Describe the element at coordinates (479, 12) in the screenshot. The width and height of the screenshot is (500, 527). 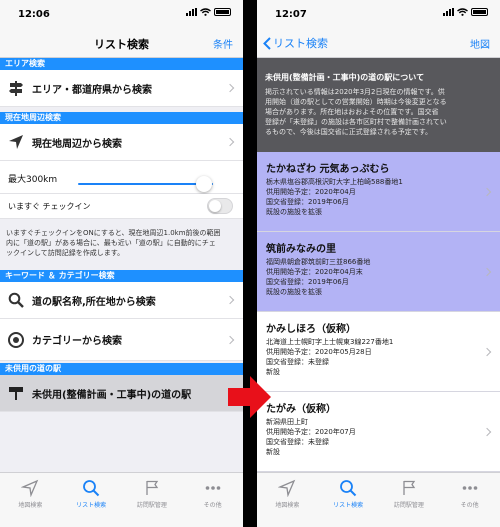
I see `battery-icon` at that location.